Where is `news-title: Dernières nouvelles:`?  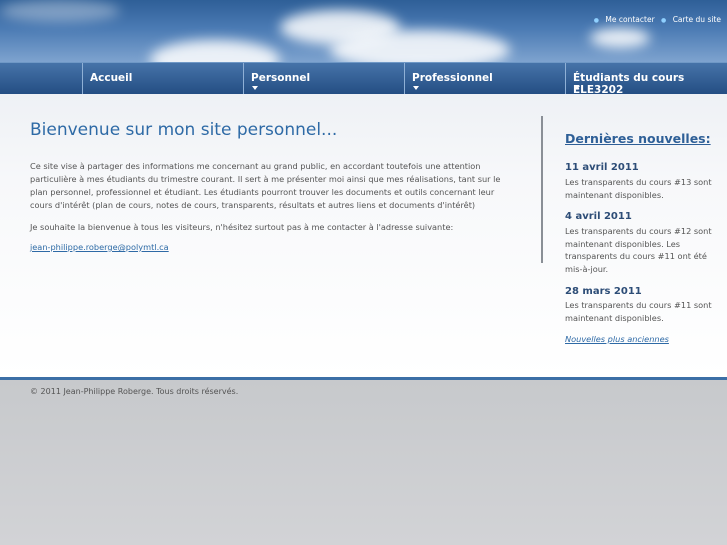
news-title: Dernières nouvelles: is located at coordinates (638, 138).